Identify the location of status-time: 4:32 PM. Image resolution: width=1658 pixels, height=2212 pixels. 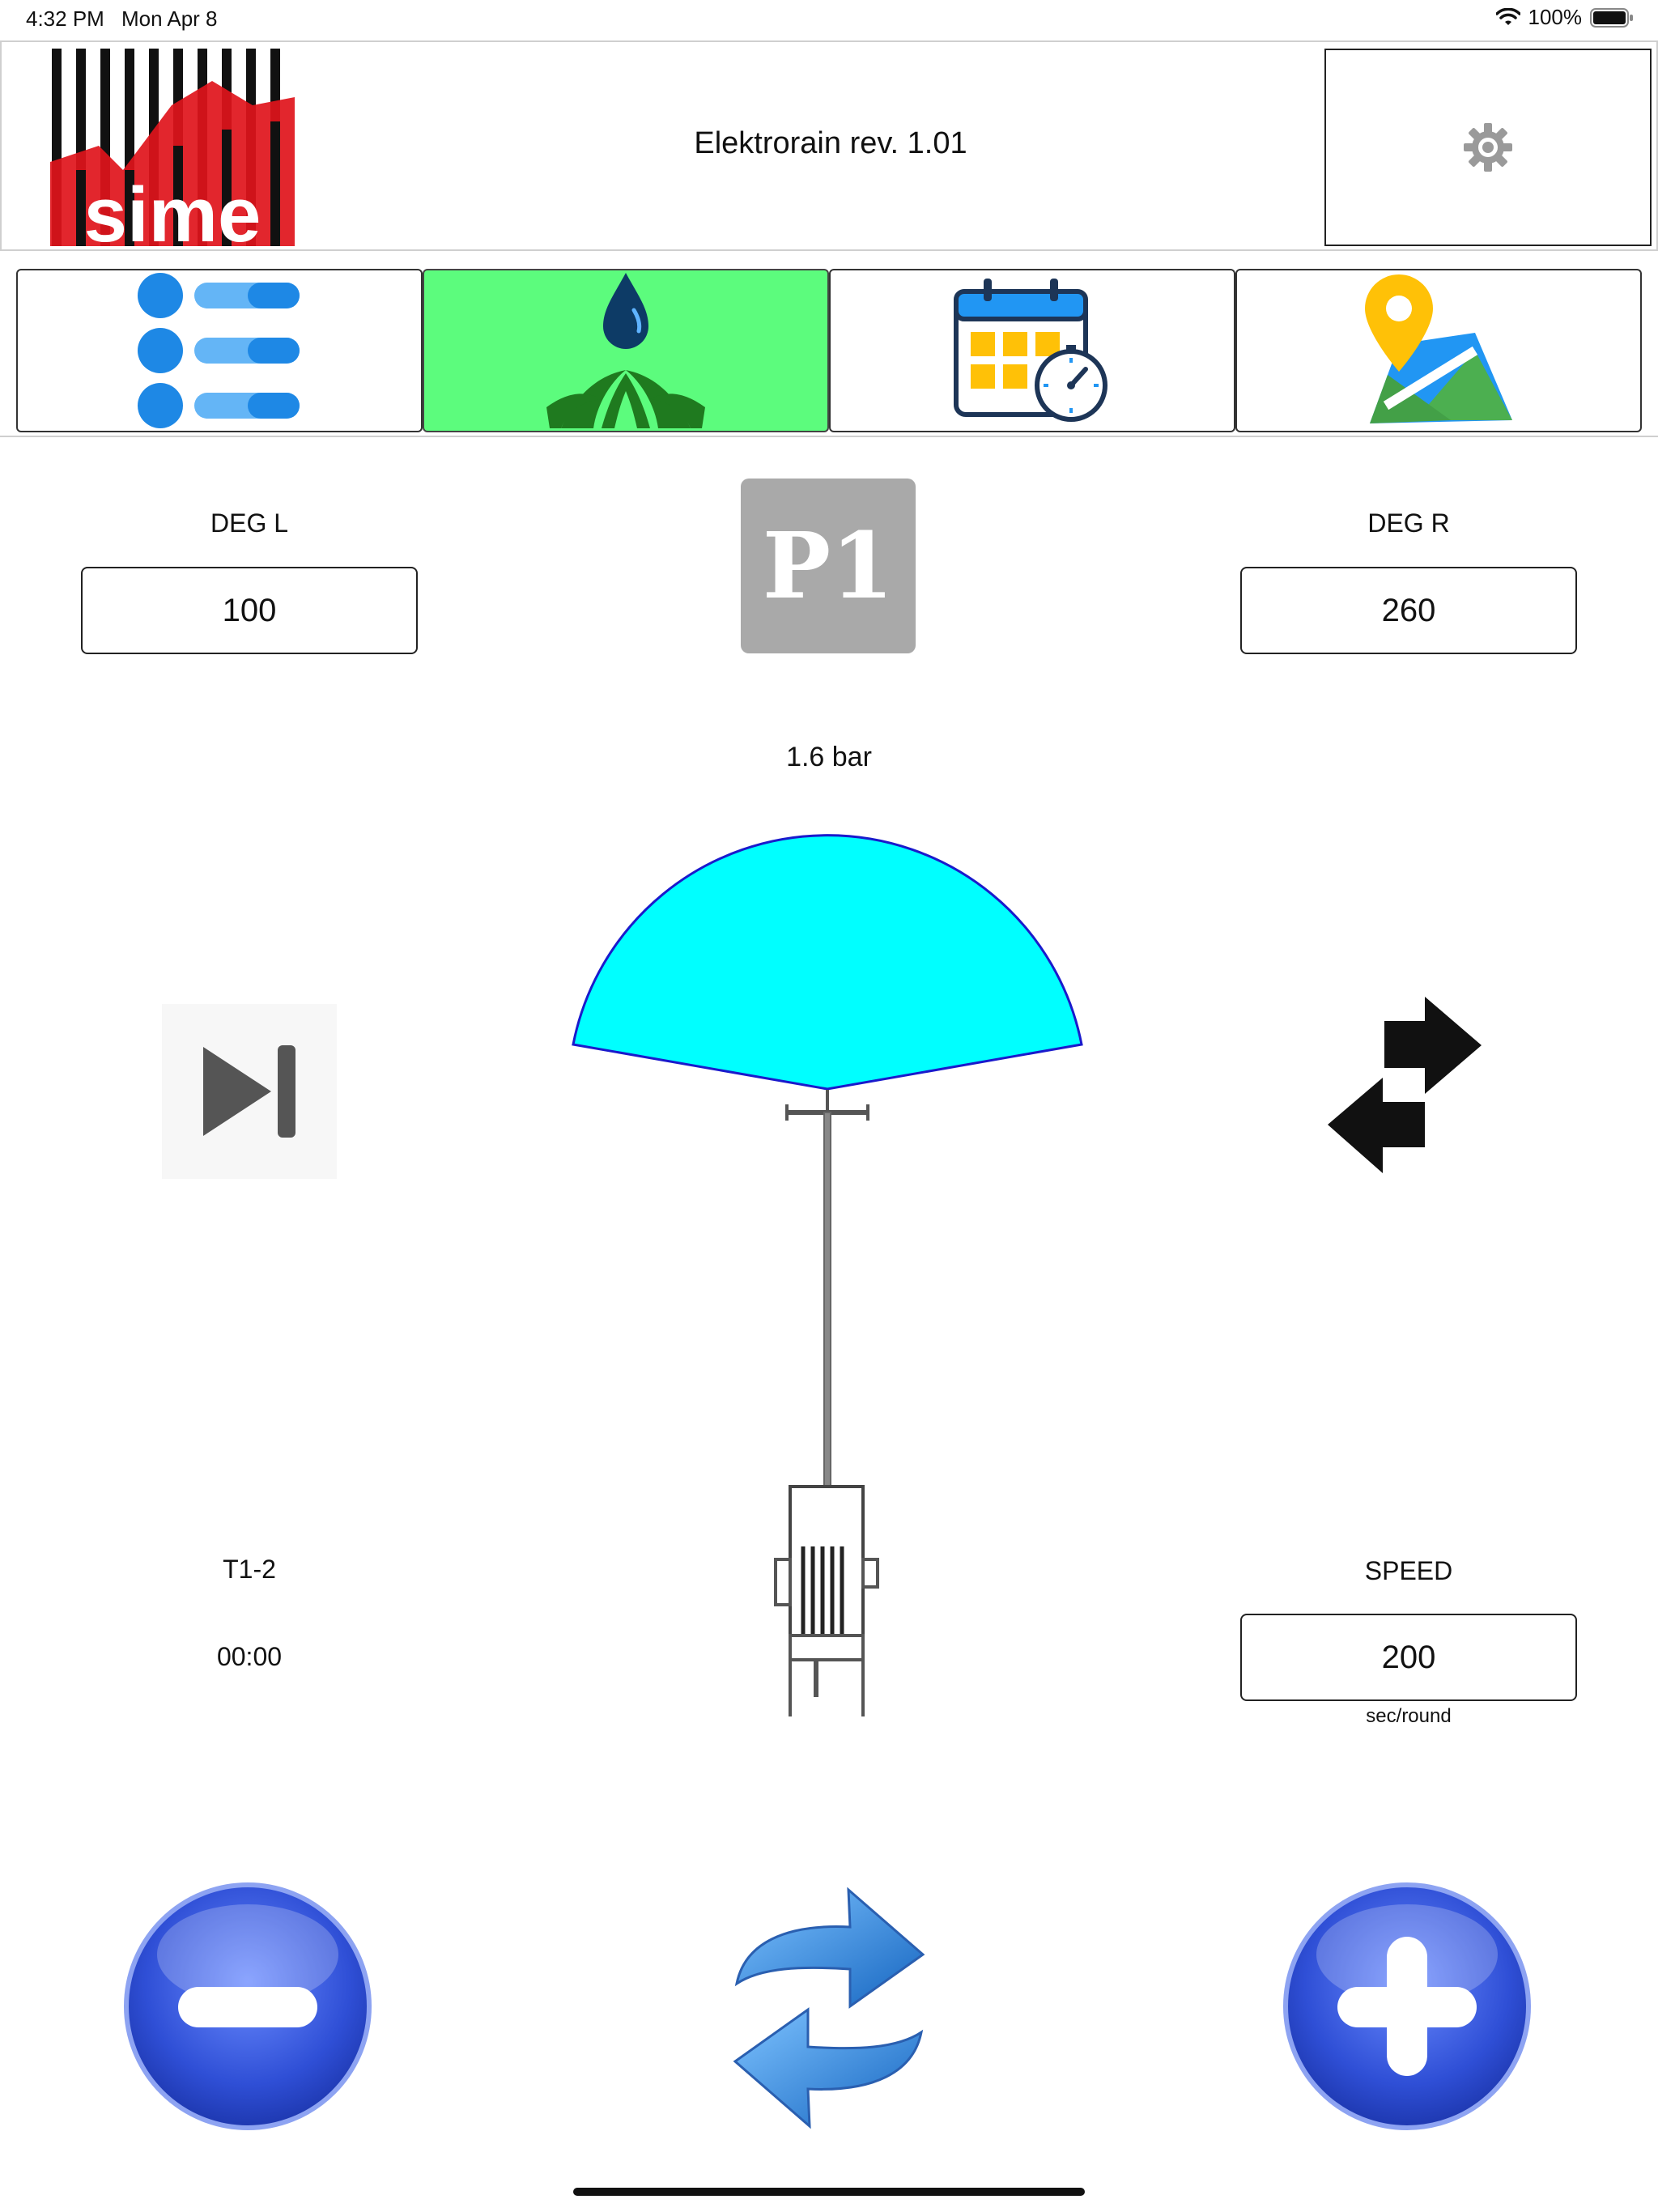
(65, 19).